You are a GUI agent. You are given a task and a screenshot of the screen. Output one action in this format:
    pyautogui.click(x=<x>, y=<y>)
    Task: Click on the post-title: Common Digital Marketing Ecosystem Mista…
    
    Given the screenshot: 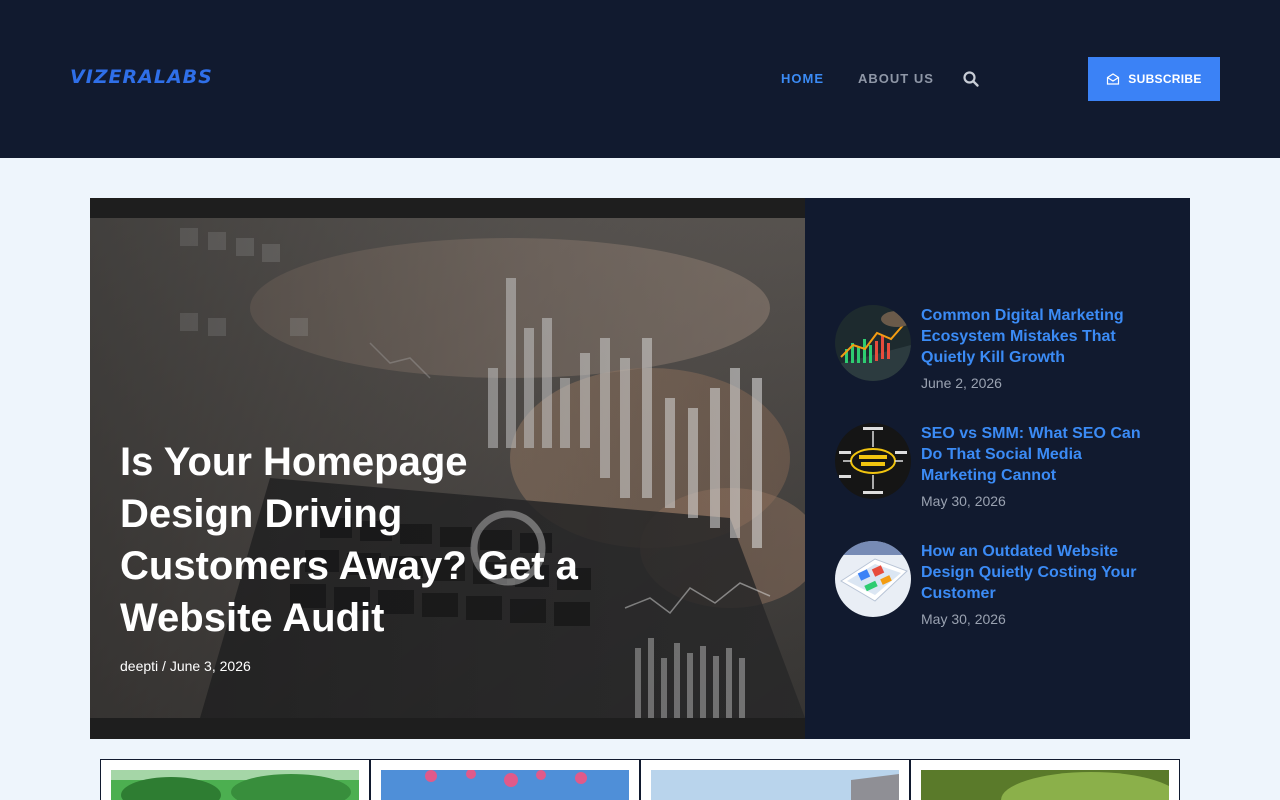 What is the action you would take?
    pyautogui.click(x=1036, y=336)
    